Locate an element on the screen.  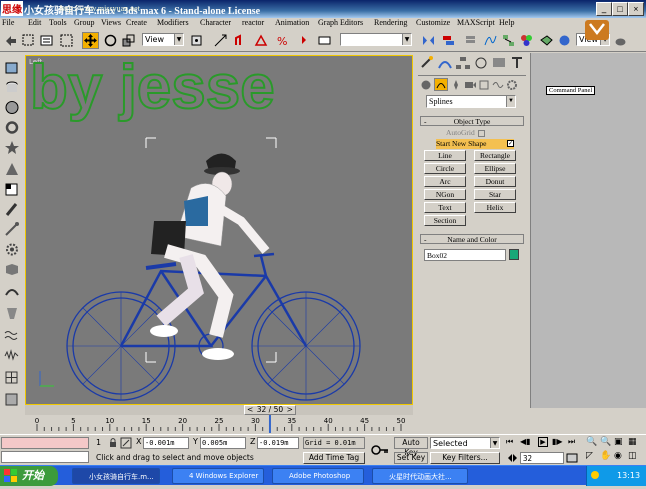
pan-icon: ✋ is located at coordinates (605, 456).